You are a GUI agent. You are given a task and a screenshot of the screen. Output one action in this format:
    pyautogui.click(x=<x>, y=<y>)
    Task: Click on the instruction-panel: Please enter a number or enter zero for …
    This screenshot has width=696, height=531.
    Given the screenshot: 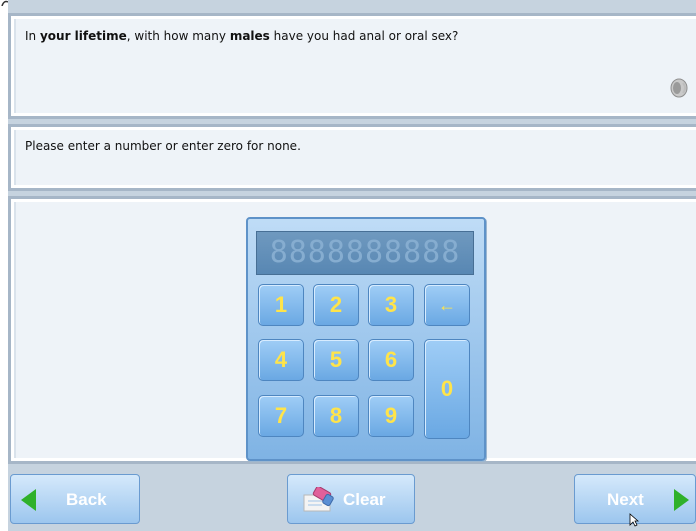 What is the action you would take?
    pyautogui.click(x=352, y=157)
    